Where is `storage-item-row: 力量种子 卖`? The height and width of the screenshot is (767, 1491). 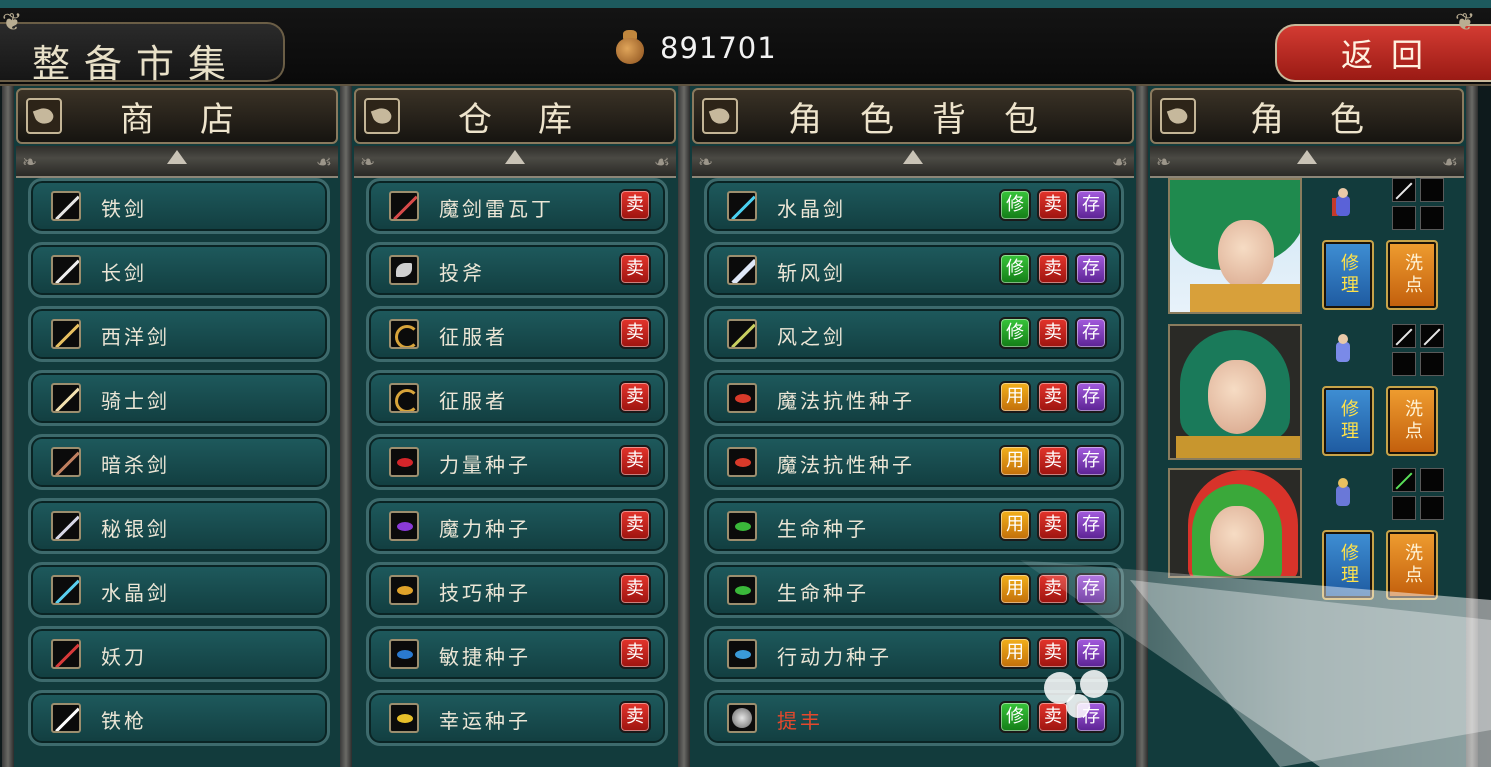 storage-item-row: 力量种子 卖 is located at coordinates (517, 462).